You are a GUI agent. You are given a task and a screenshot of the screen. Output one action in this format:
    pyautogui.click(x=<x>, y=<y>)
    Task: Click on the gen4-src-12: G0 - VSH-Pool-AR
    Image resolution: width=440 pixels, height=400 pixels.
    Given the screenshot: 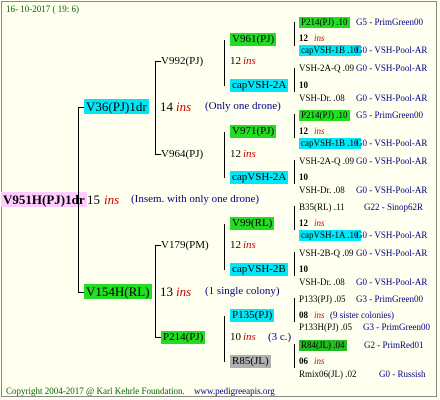 What is the action you would take?
    pyautogui.click(x=392, y=282)
    